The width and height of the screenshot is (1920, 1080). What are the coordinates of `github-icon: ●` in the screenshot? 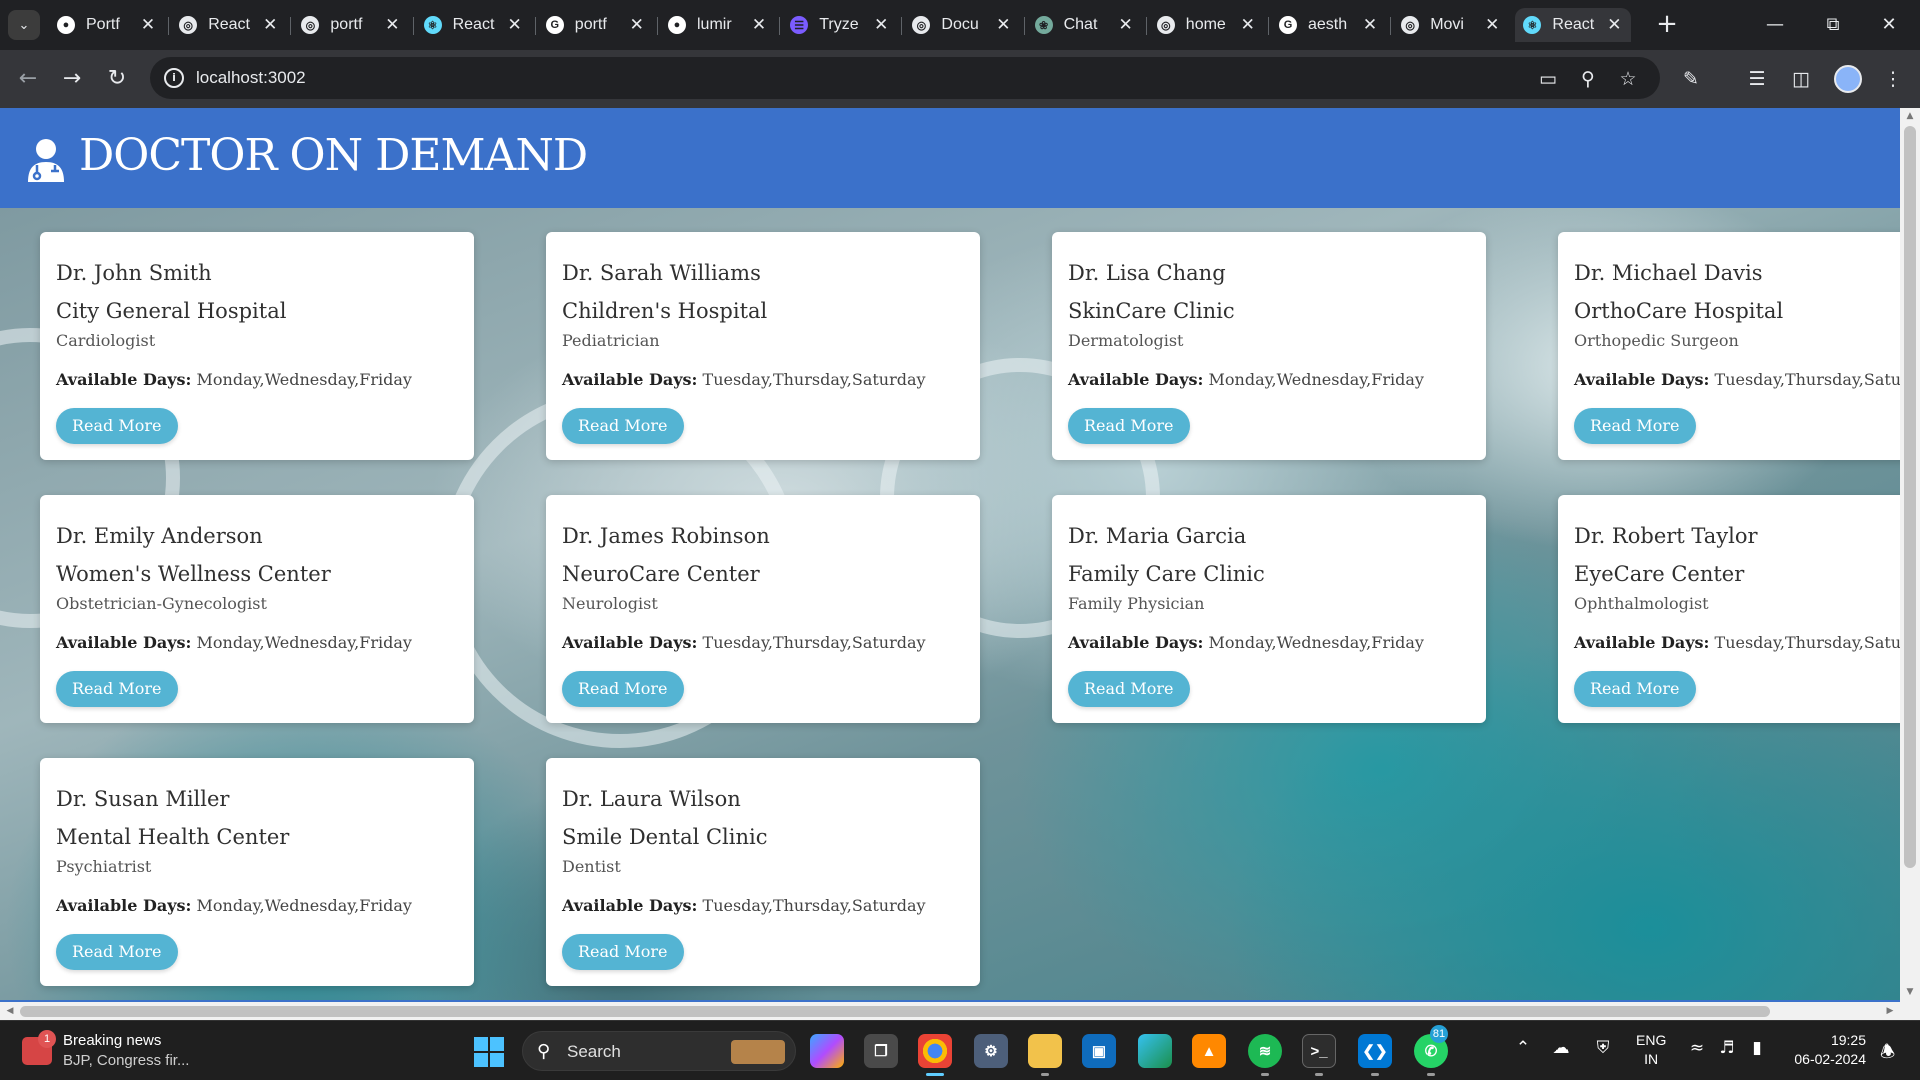 It's located at (677, 25).